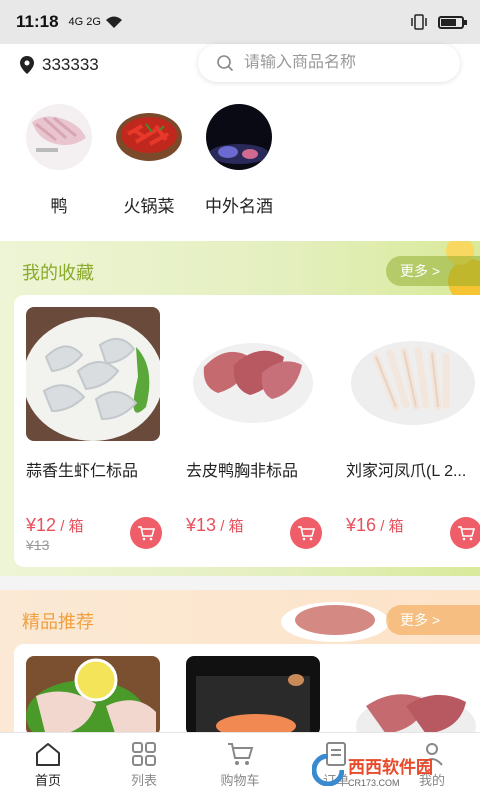 The width and height of the screenshot is (480, 800). Describe the element at coordinates (144, 754) in the screenshot. I see `grid-icon` at that location.